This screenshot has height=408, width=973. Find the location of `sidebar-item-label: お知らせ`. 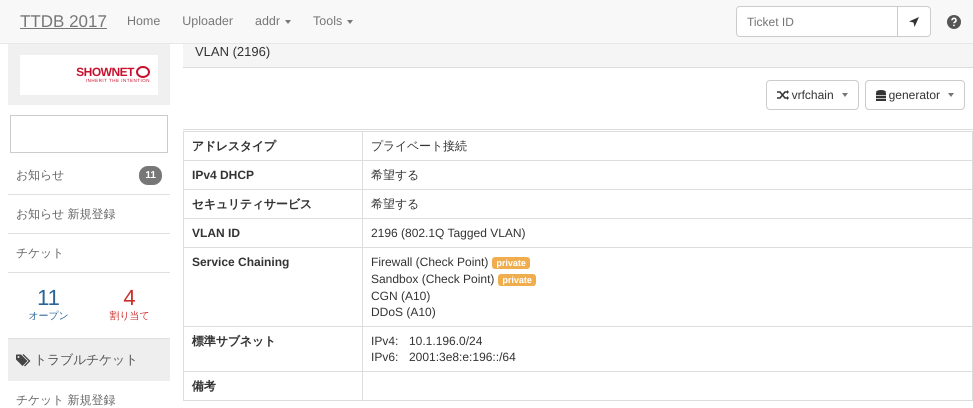

sidebar-item-label: お知らせ is located at coordinates (40, 175).